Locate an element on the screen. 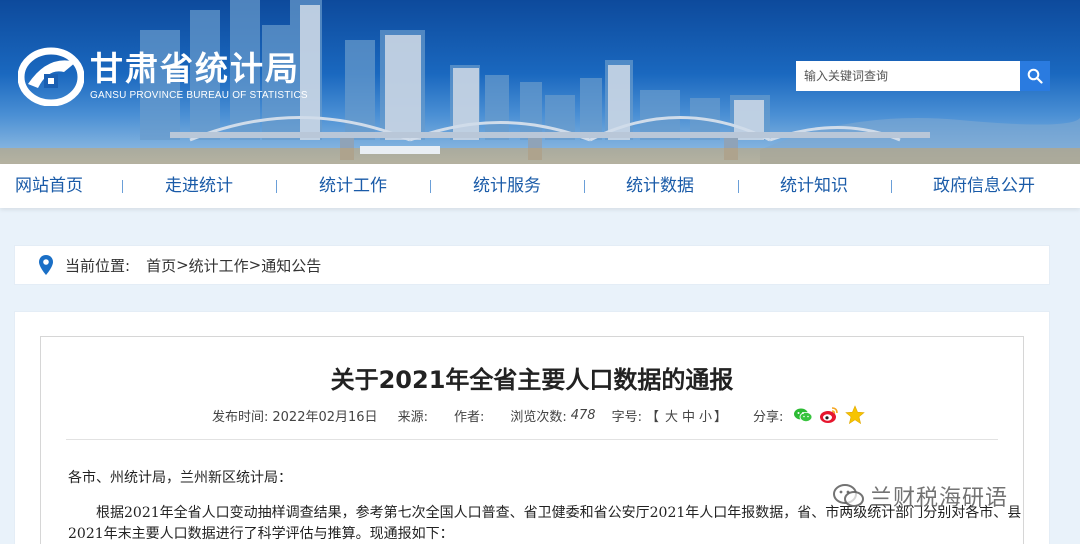  author-label: 作者: is located at coordinates (469, 417).